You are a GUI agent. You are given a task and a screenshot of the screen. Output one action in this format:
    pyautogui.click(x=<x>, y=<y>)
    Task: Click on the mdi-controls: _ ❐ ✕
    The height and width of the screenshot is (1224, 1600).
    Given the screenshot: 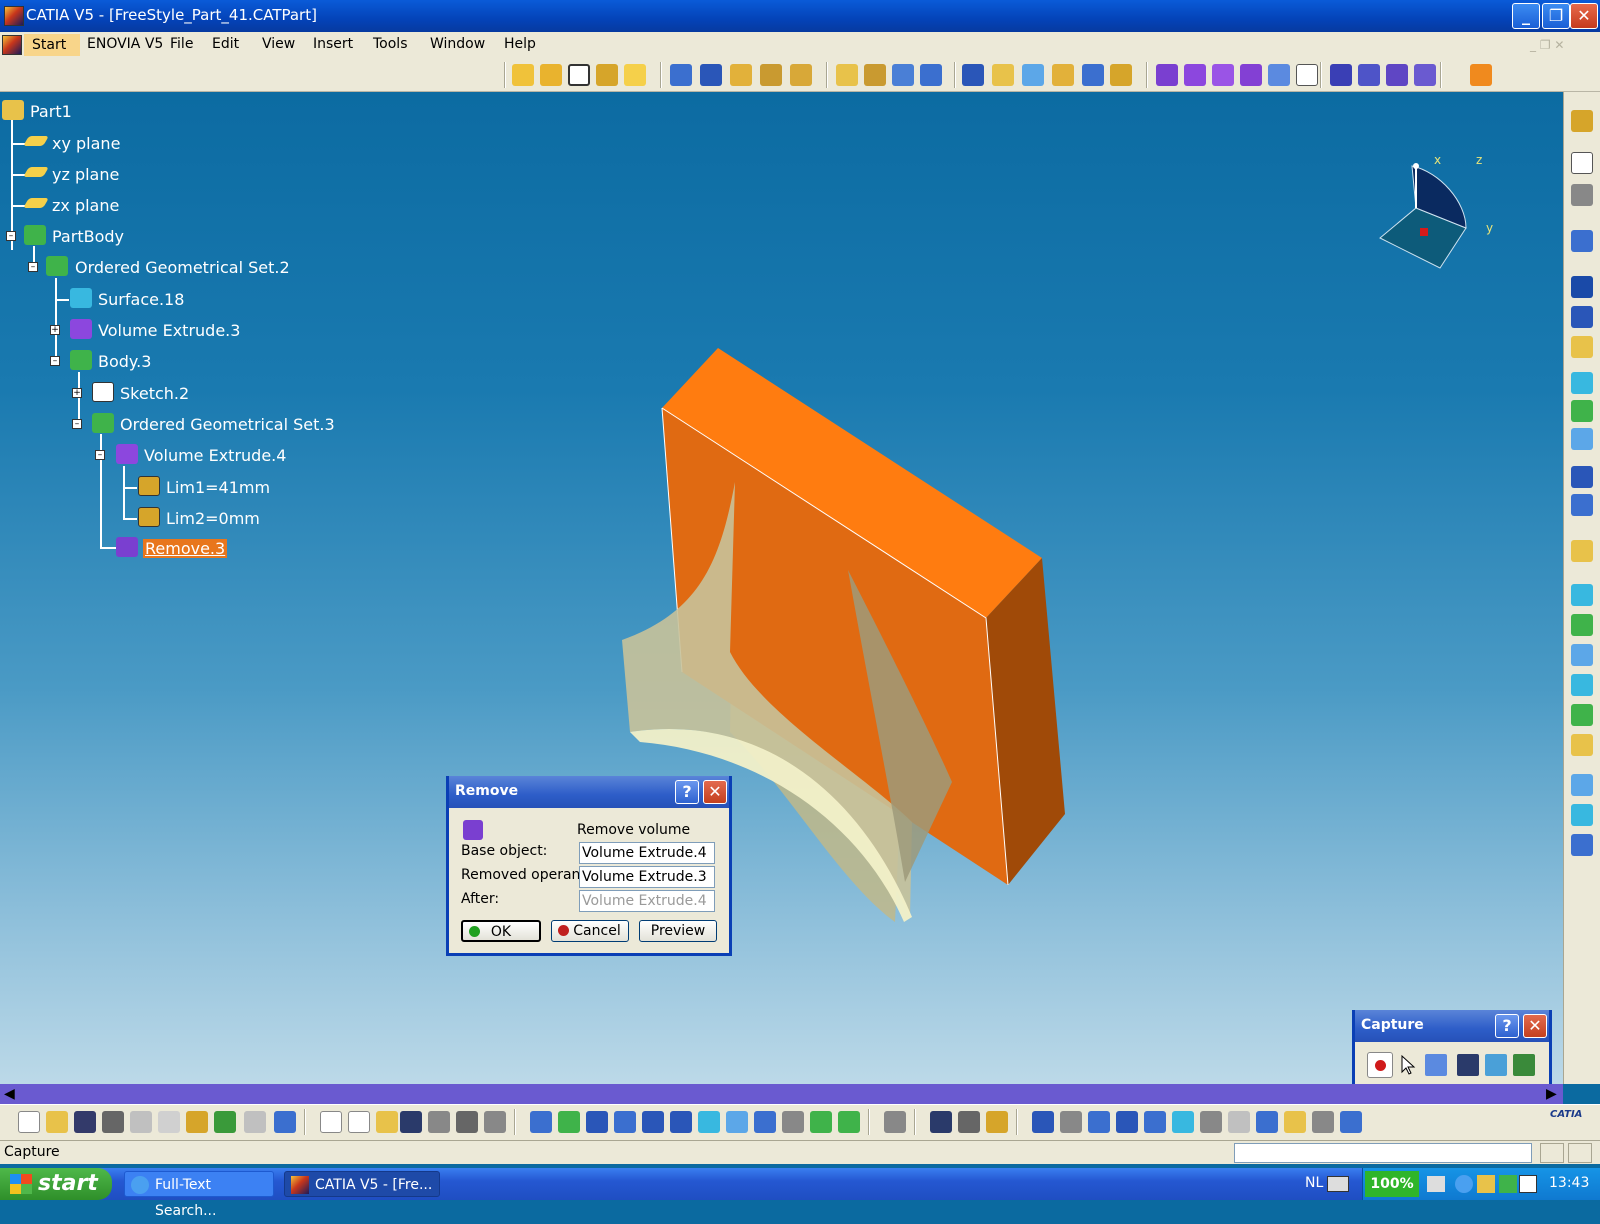 What is the action you would take?
    pyautogui.click(x=1560, y=45)
    